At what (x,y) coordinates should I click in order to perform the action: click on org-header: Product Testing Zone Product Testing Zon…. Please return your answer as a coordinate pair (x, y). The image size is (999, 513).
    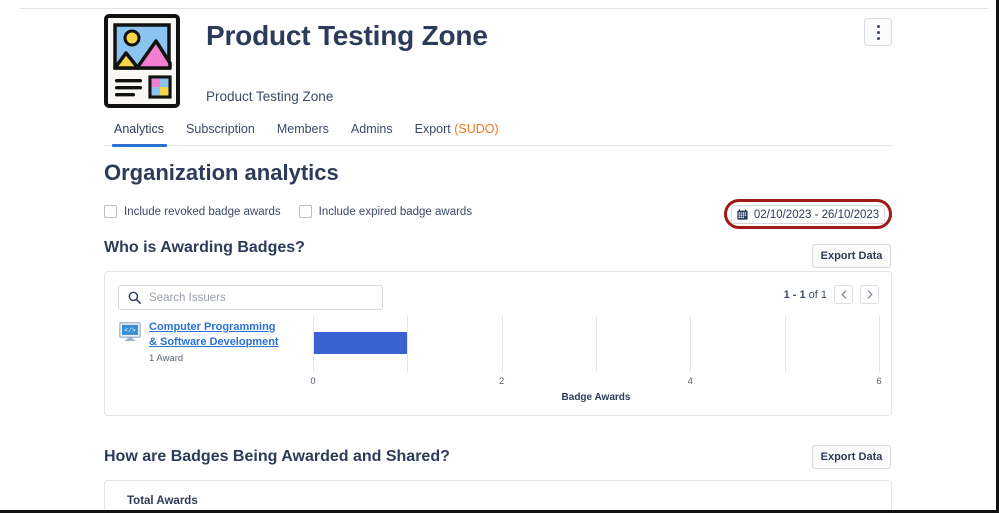
    Looking at the image, I should click on (498, 61).